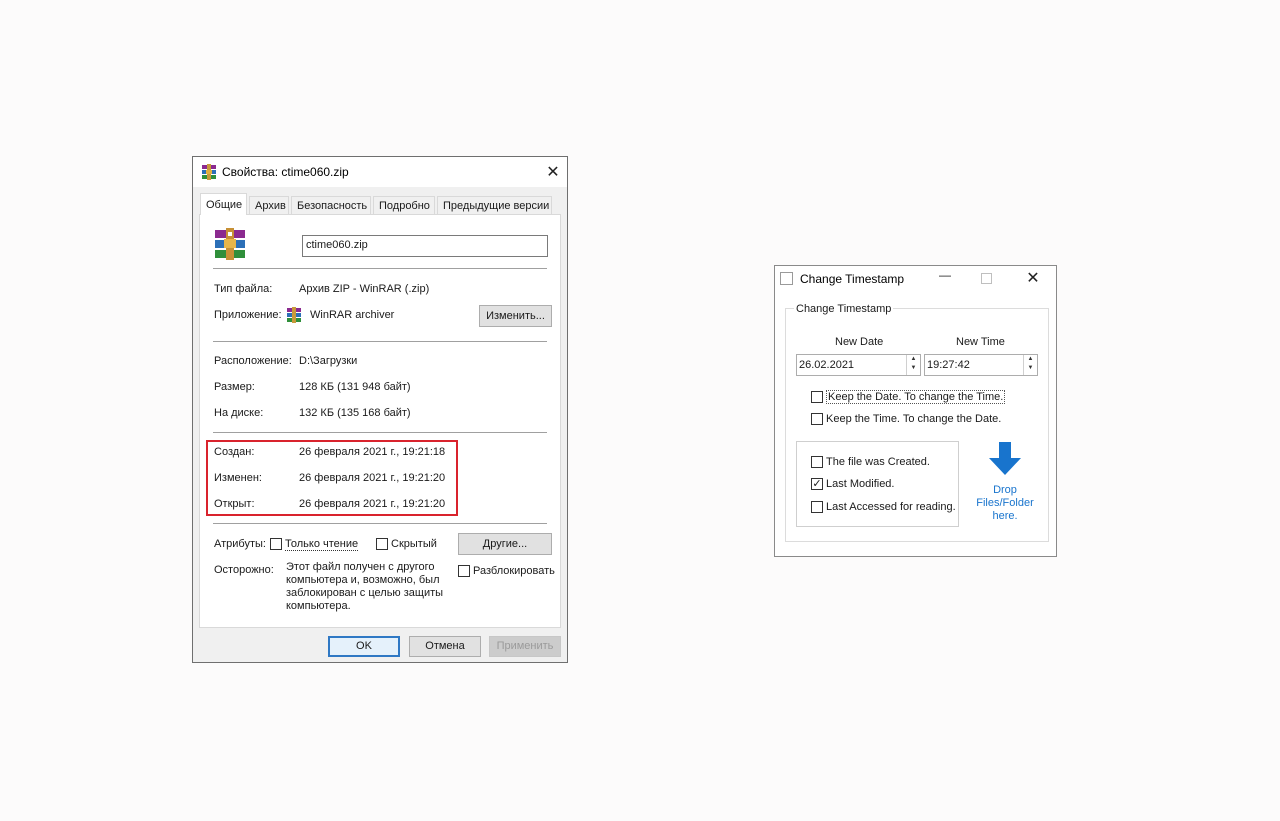  I want to click on time-spinner: ▲ ▼, so click(1030, 365).